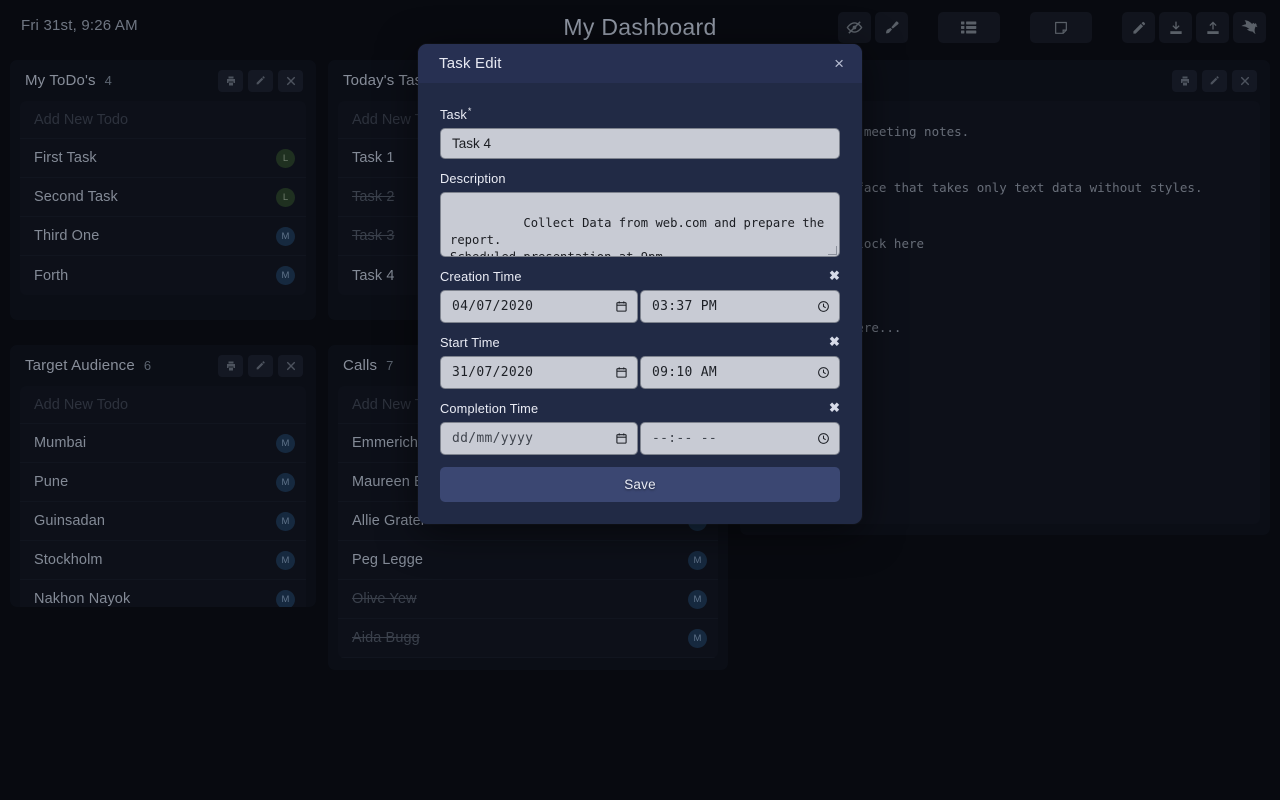 This screenshot has width=1280, height=800. I want to click on save-button: Save, so click(640, 484).